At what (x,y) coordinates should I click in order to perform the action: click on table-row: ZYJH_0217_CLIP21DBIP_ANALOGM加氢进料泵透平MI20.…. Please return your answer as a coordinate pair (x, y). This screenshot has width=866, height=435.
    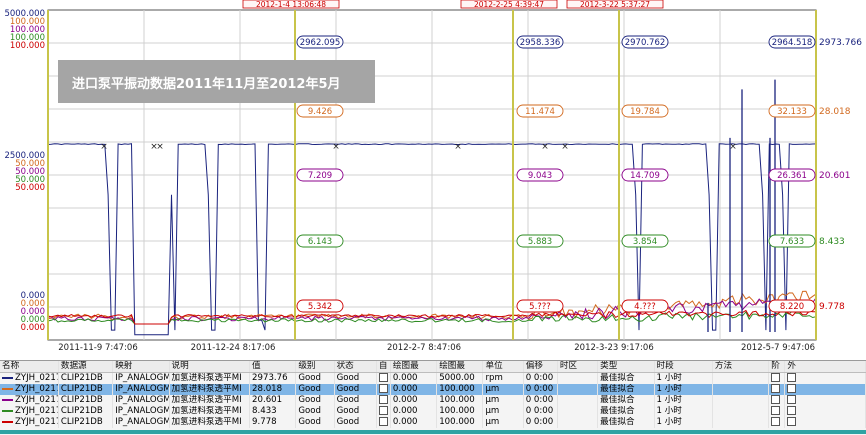
    Looking at the image, I should click on (433, 400).